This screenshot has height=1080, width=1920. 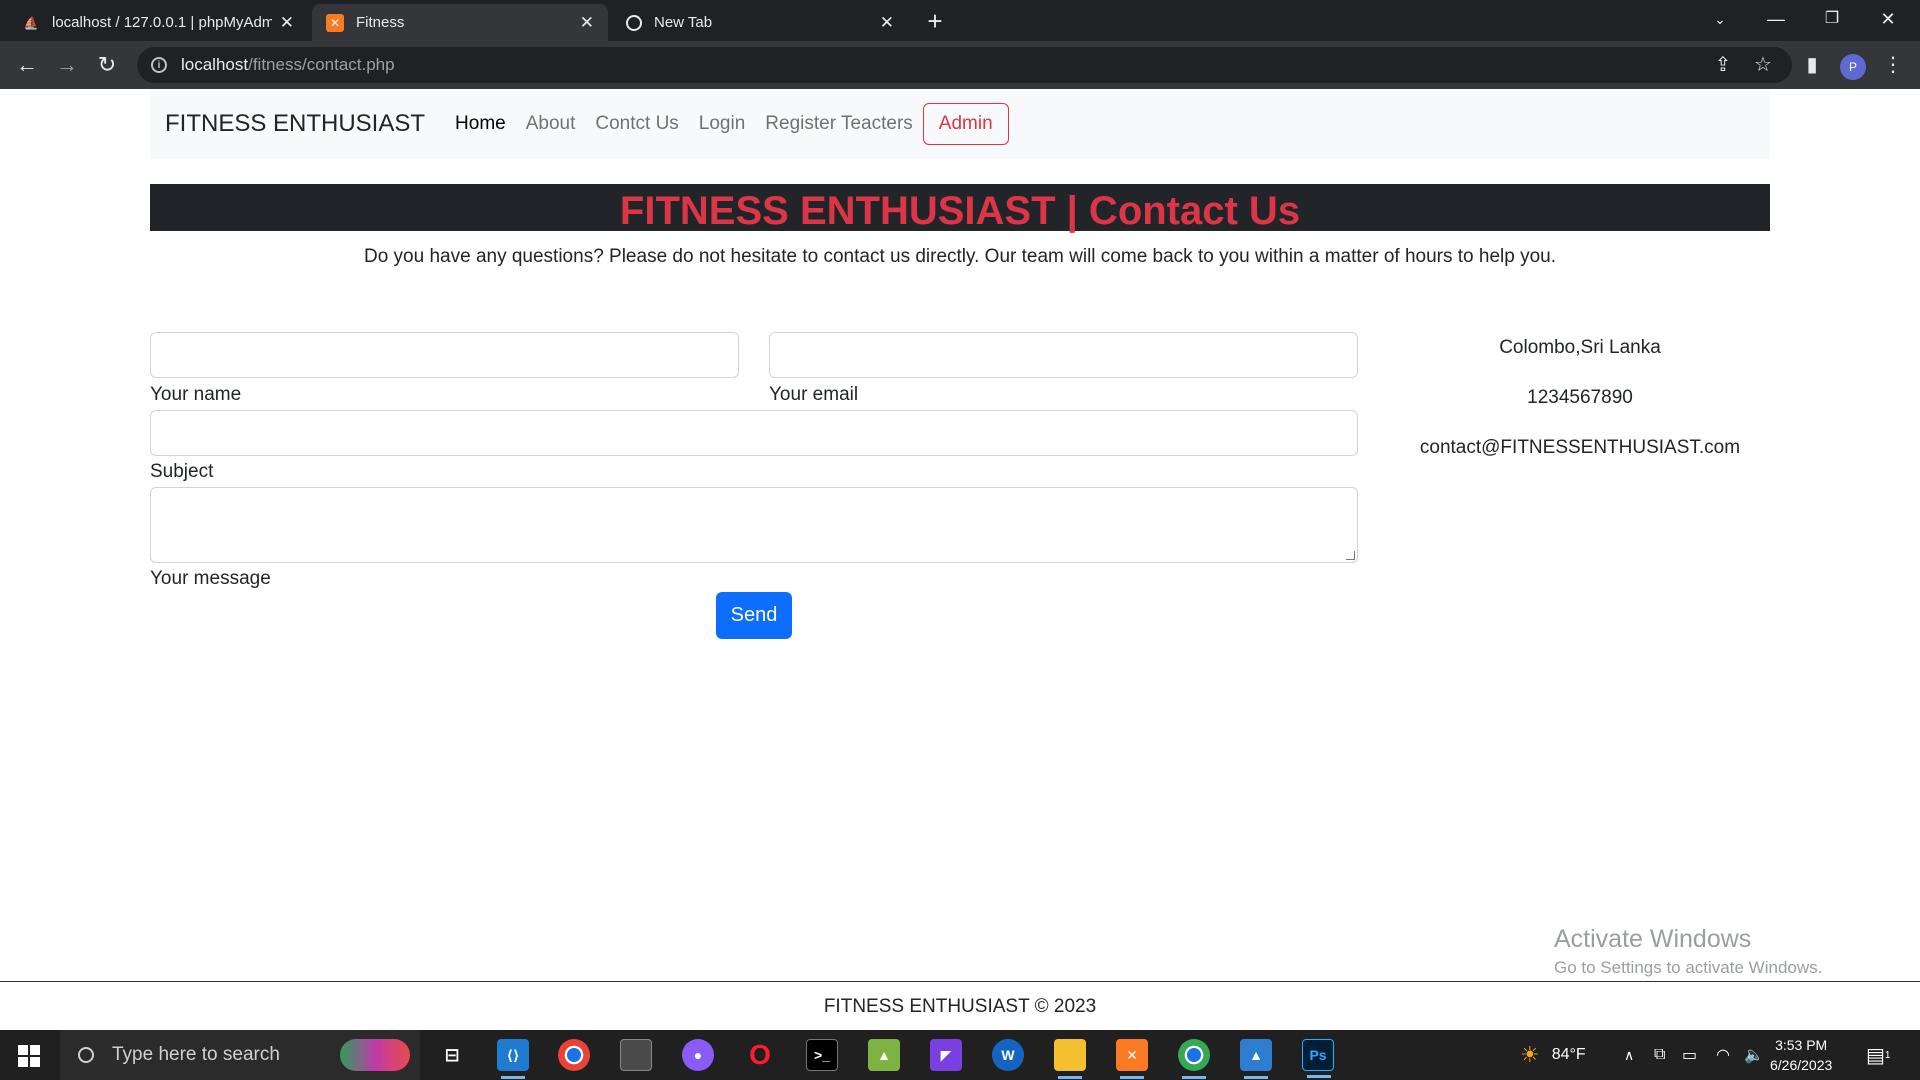 What do you see at coordinates (107, 65) in the screenshot?
I see `reload-icon: ↻` at bounding box center [107, 65].